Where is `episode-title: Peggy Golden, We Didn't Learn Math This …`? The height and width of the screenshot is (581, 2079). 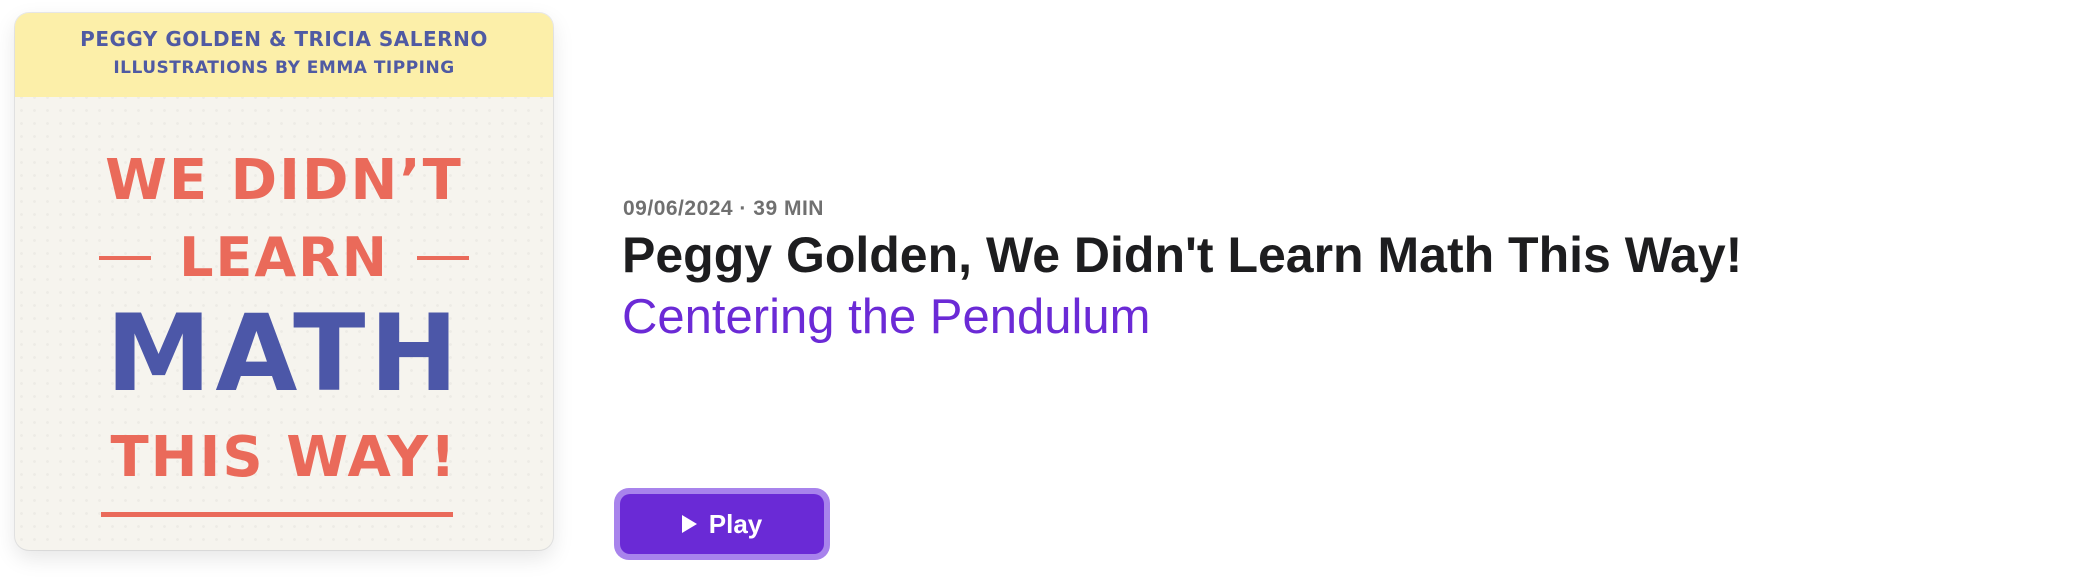
episode-title: Peggy Golden, We Didn't Learn Math This … is located at coordinates (1182, 255).